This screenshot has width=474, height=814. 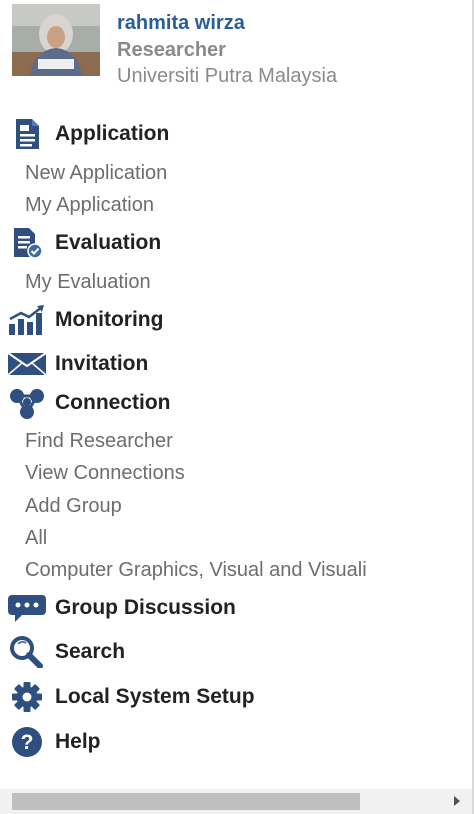 I want to click on horizontal-scrollbar, so click(x=236, y=801).